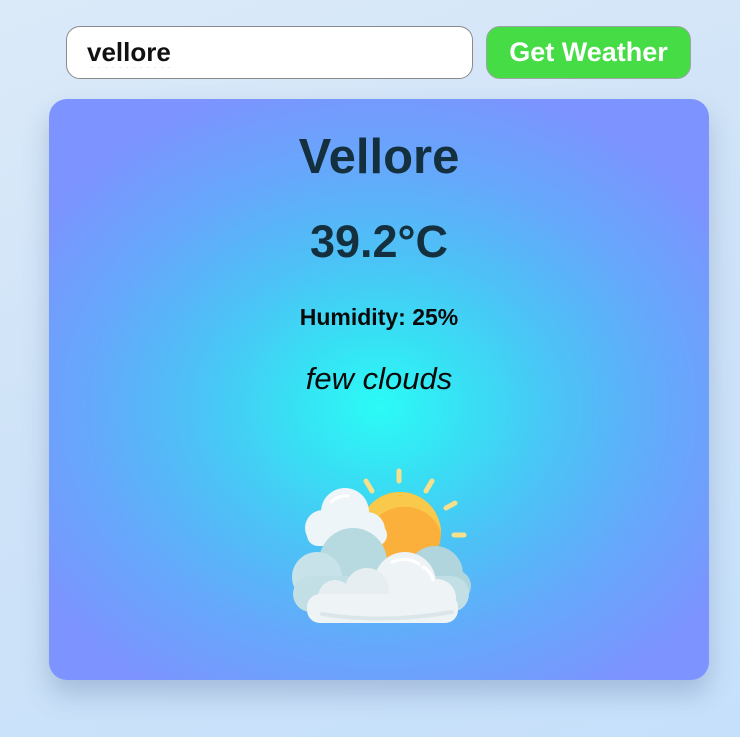 This screenshot has height=737, width=740. Describe the element at coordinates (379, 241) in the screenshot. I see `temperature: 39.2°C` at that location.